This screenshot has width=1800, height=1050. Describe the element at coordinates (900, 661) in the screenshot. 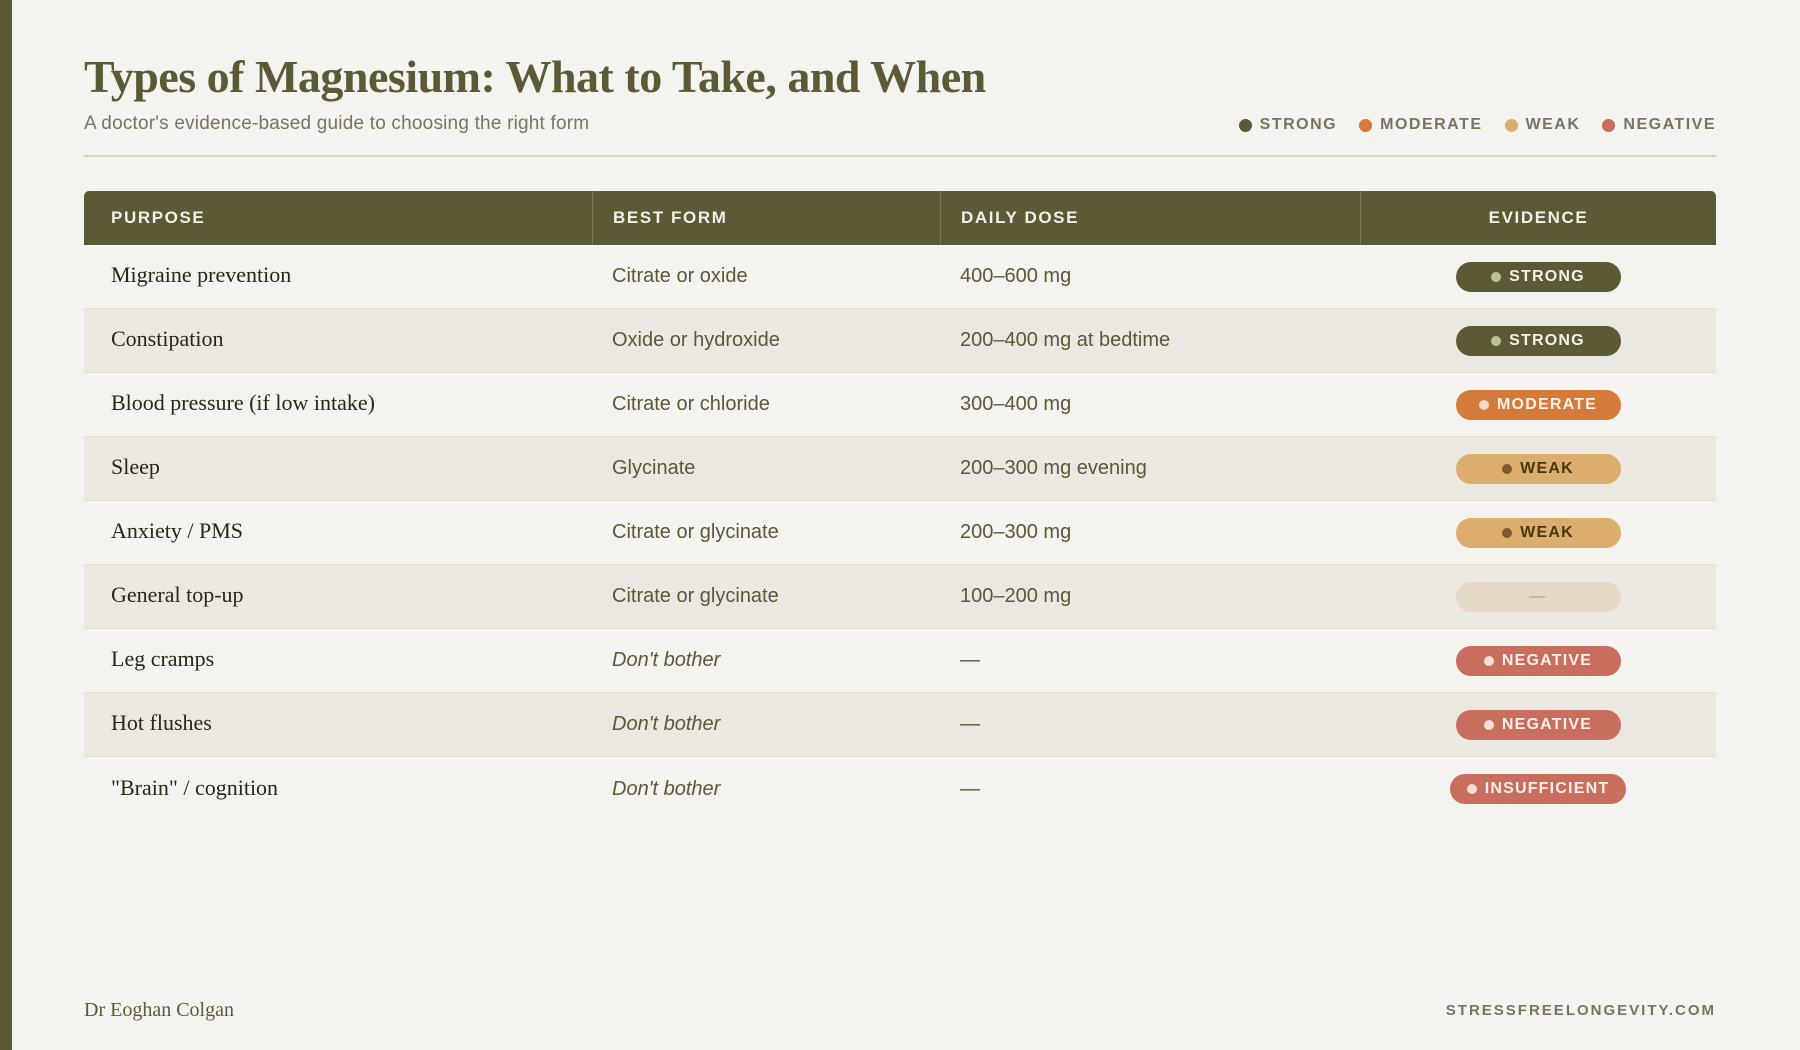

I see `table-row: Leg cramps Don't bother — NEGATIVE` at that location.